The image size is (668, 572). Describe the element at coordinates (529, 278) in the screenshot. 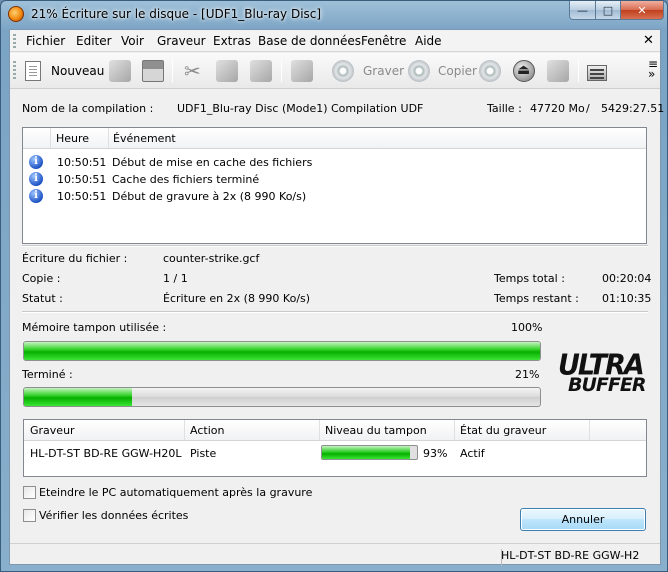

I see `total-time-label: Temps total :` at that location.